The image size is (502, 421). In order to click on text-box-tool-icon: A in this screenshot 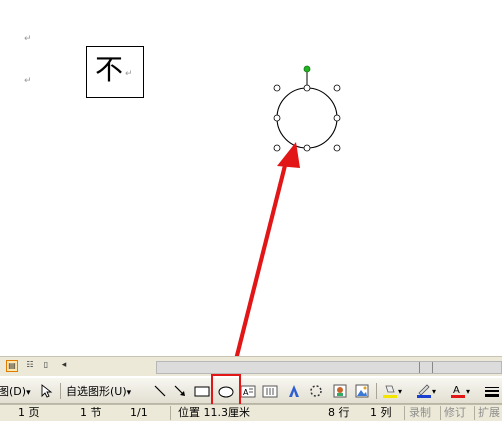, I will do `click(248, 391)`.